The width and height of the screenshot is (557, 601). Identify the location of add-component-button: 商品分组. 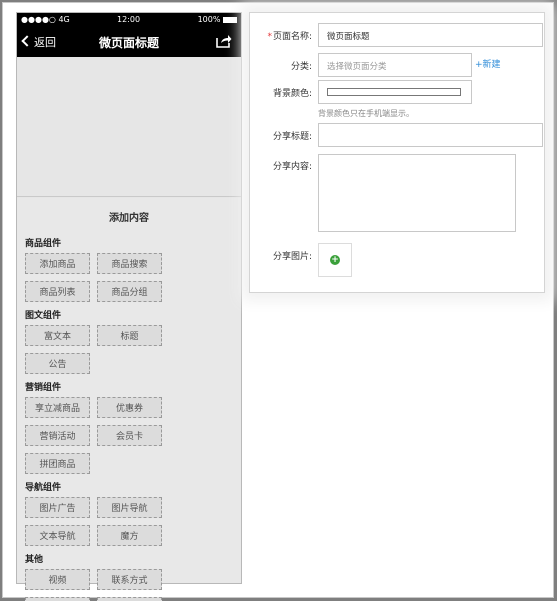
(129, 291).